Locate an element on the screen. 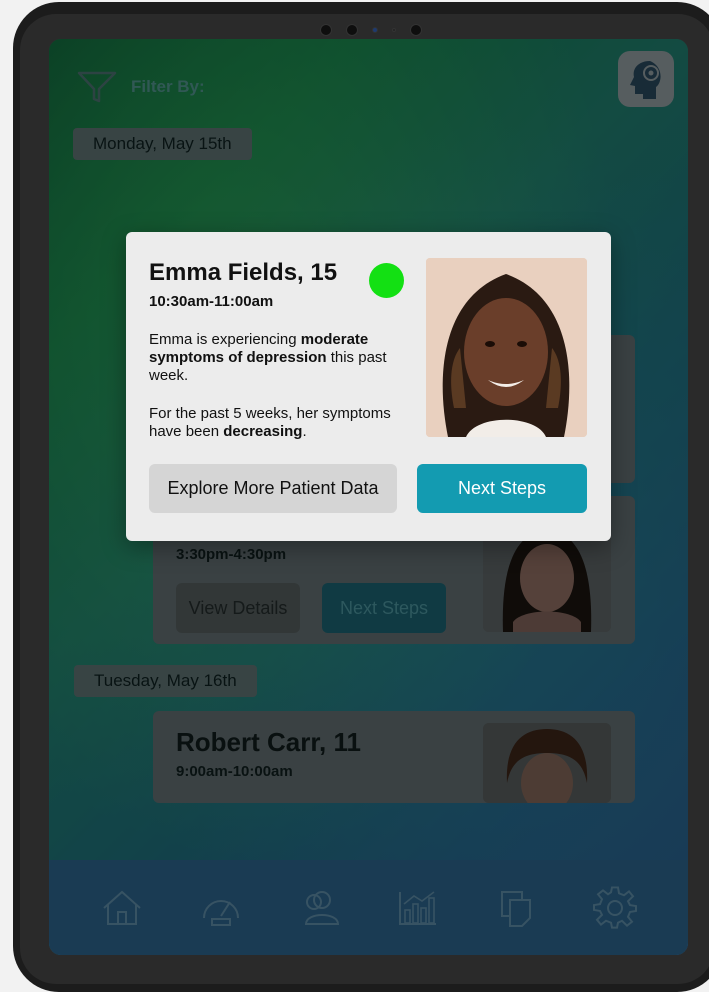 The image size is (709, 992). girl-portrait is located at coordinates (506, 347).